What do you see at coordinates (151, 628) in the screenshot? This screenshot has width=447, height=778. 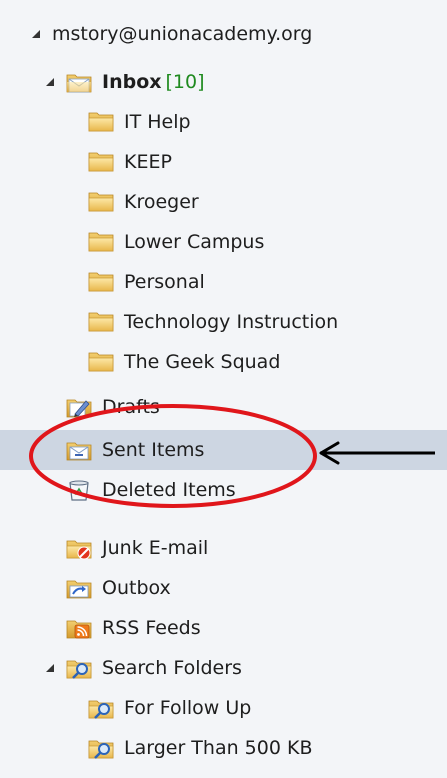 I see `rss-feeds-label: RSS Feeds` at bounding box center [151, 628].